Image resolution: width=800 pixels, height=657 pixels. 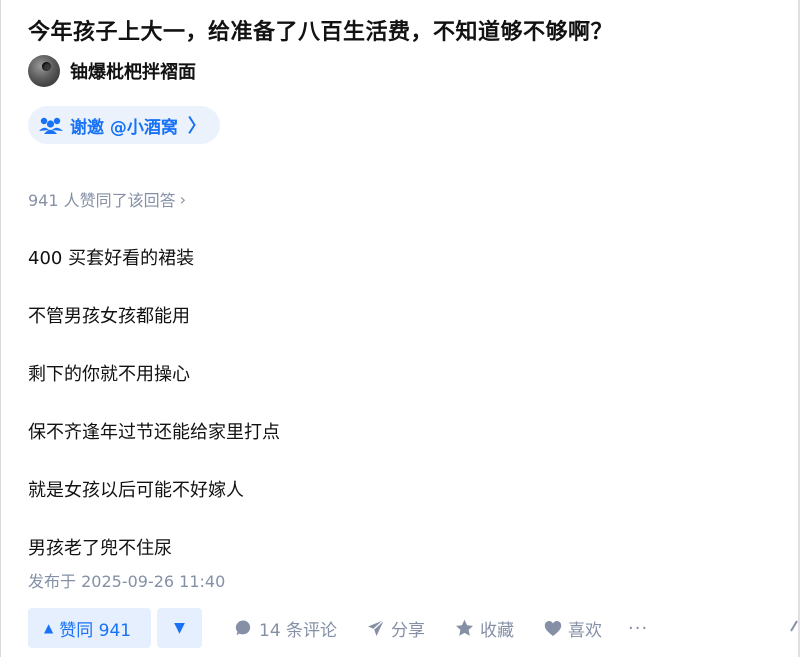 I want to click on chevron-right-icon: 〉, so click(x=196, y=126).